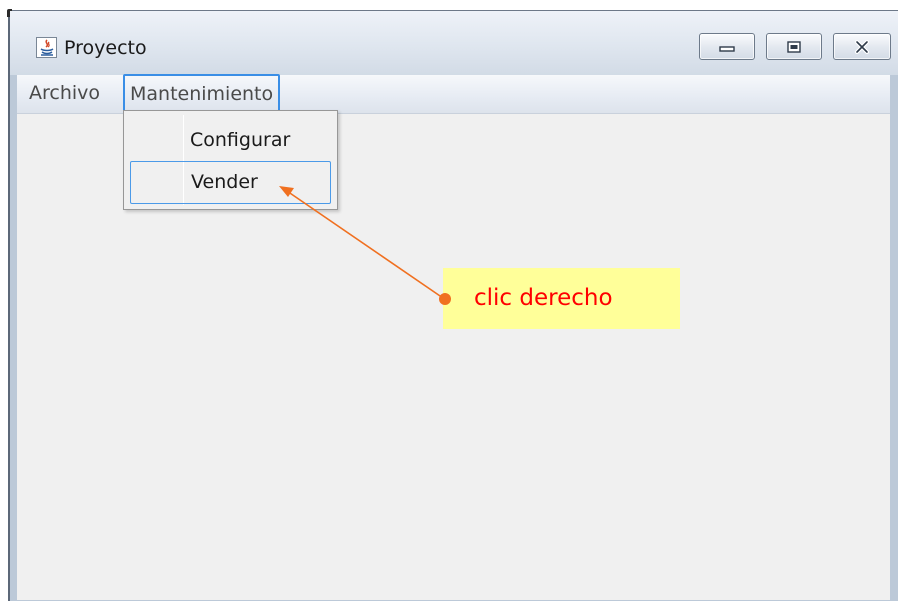  I want to click on java-app-icon, so click(46, 47).